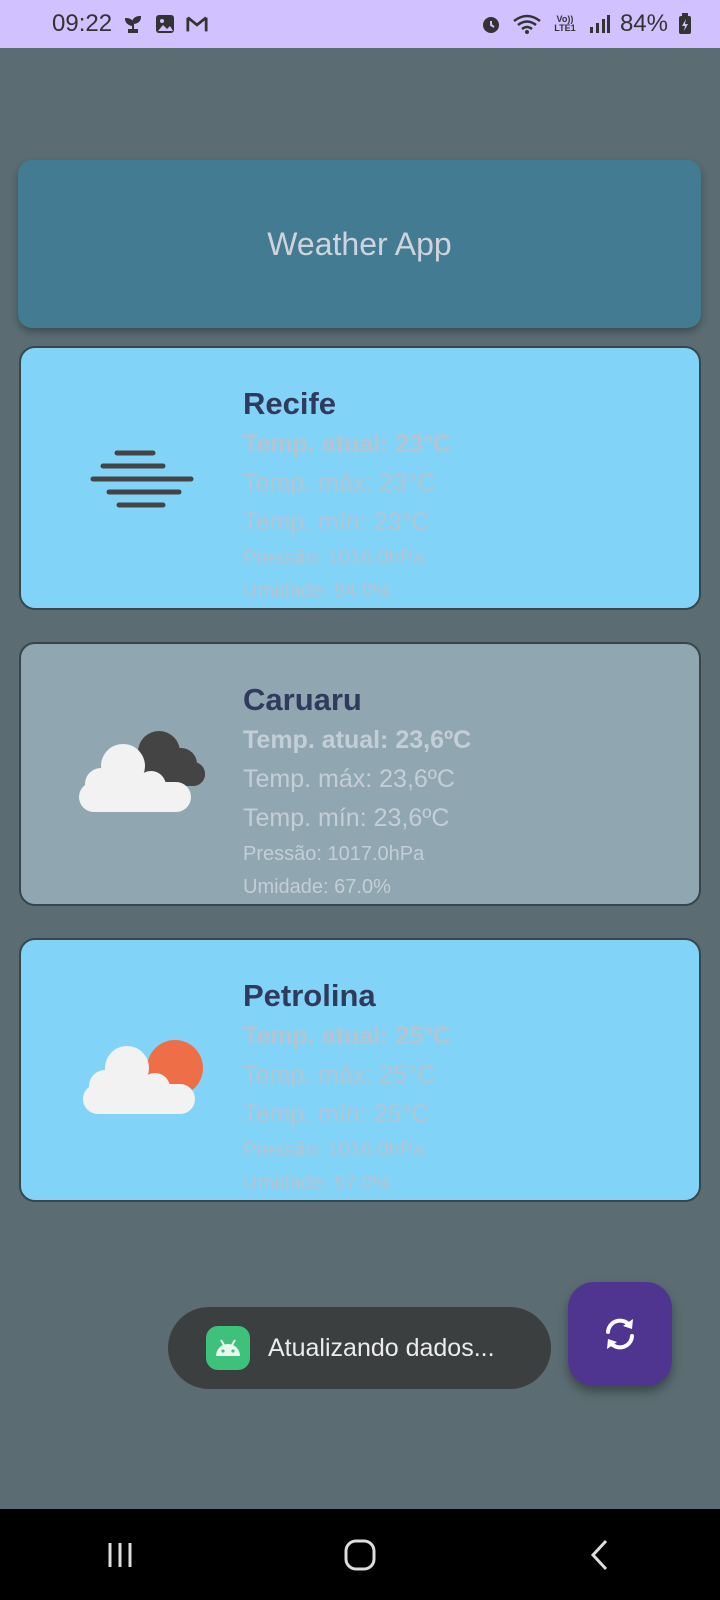  What do you see at coordinates (357, 740) in the screenshot?
I see `temp-current: Temp. atual: 23,6ºC` at bounding box center [357, 740].